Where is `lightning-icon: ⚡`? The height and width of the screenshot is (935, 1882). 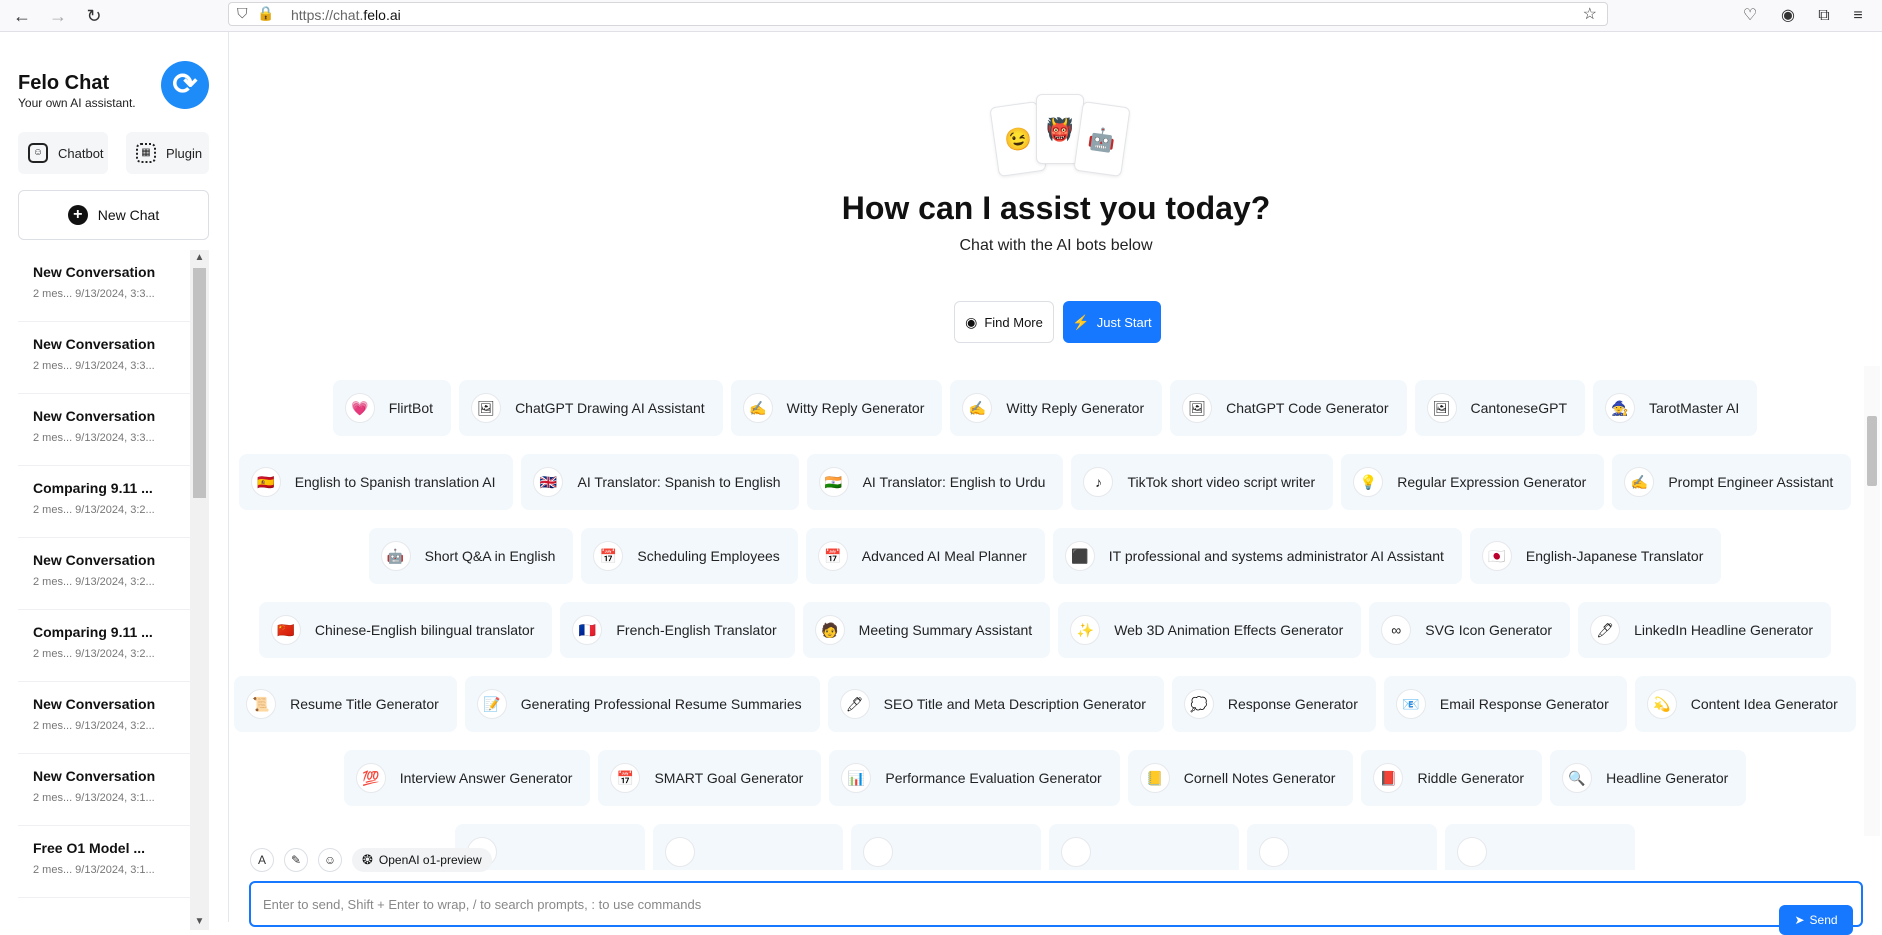 lightning-icon: ⚡ is located at coordinates (1081, 321).